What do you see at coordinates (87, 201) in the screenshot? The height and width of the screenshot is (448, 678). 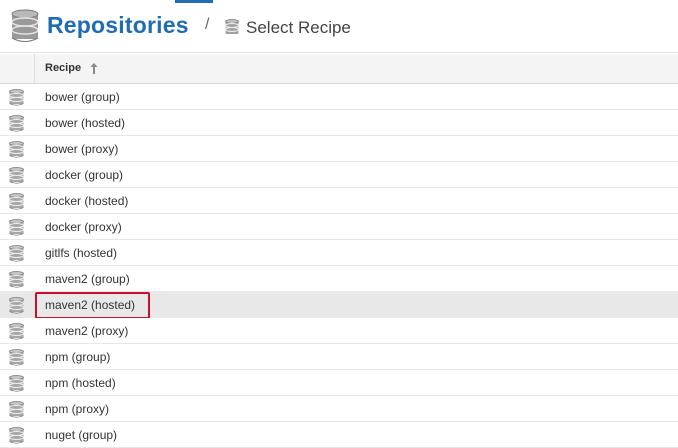 I see `recipe-label: docker (hosted)` at bounding box center [87, 201].